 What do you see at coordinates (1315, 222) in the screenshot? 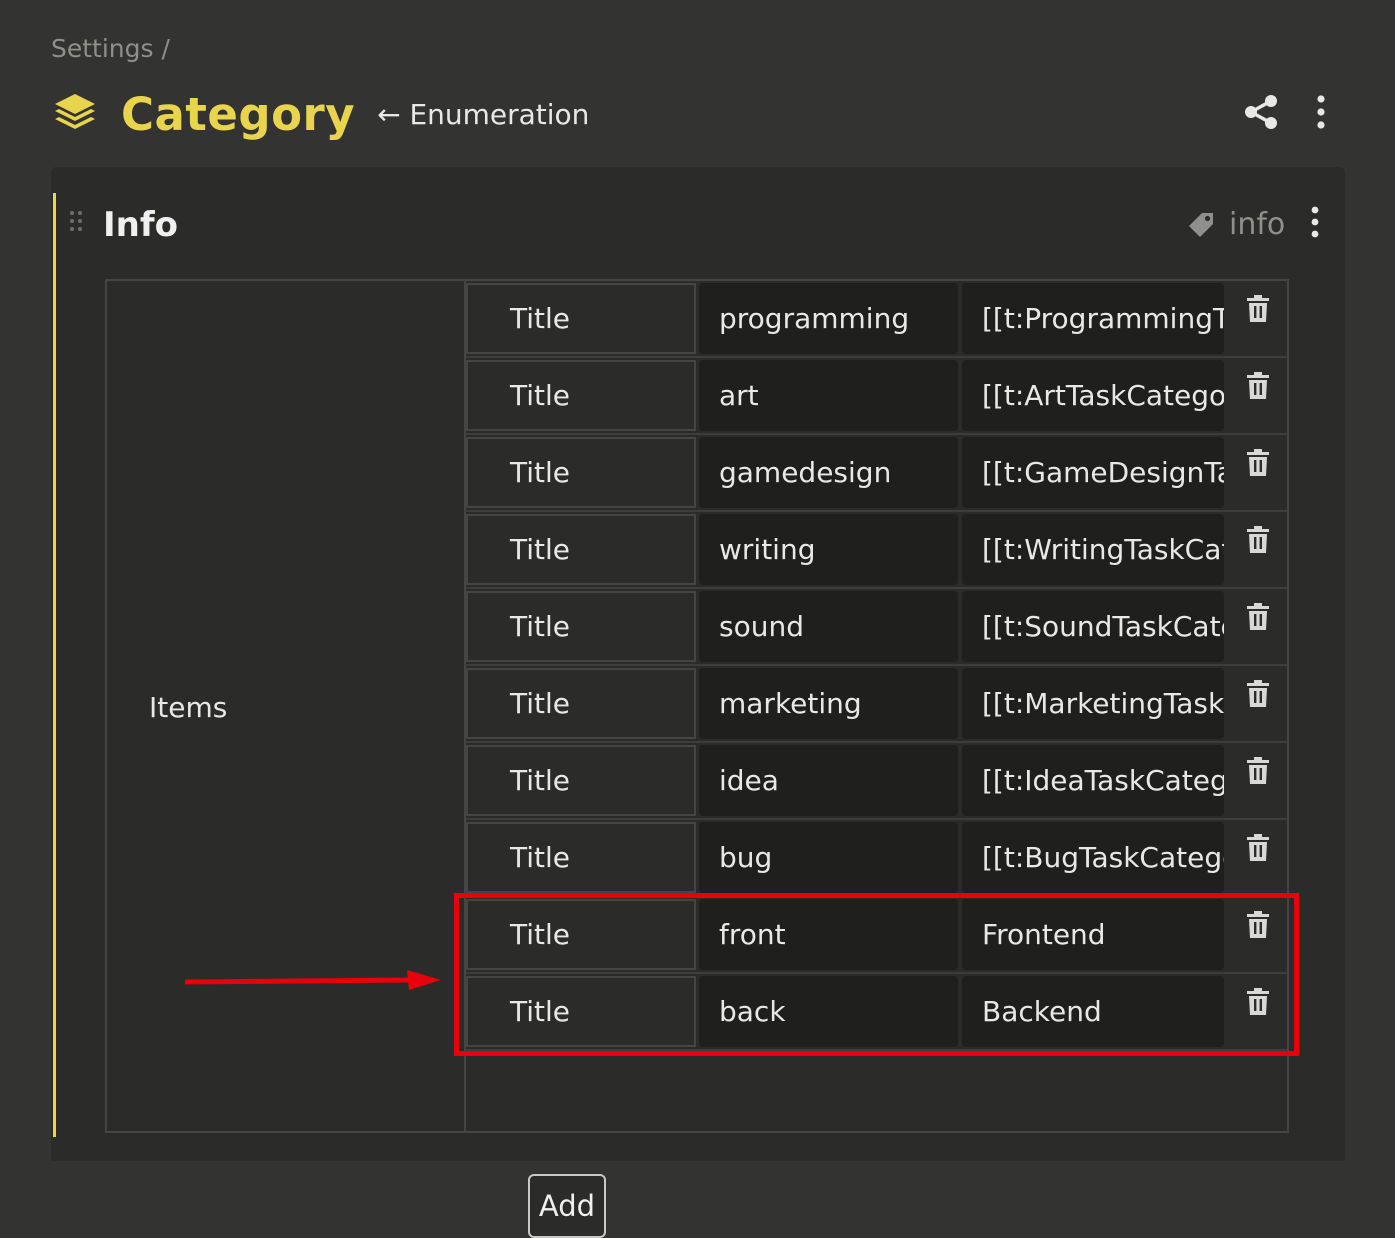
I see `panel-more-vert-icon` at bounding box center [1315, 222].